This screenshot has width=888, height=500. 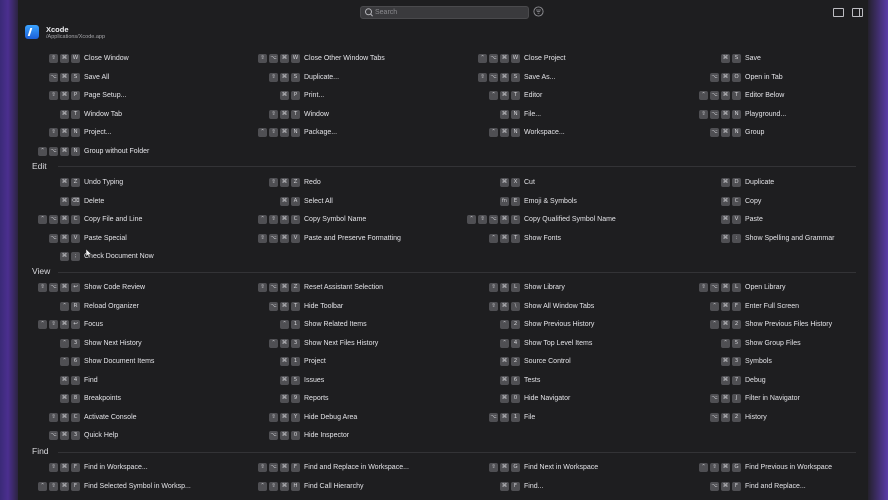 What do you see at coordinates (75, 58) in the screenshot?
I see `keycap: W` at bounding box center [75, 58].